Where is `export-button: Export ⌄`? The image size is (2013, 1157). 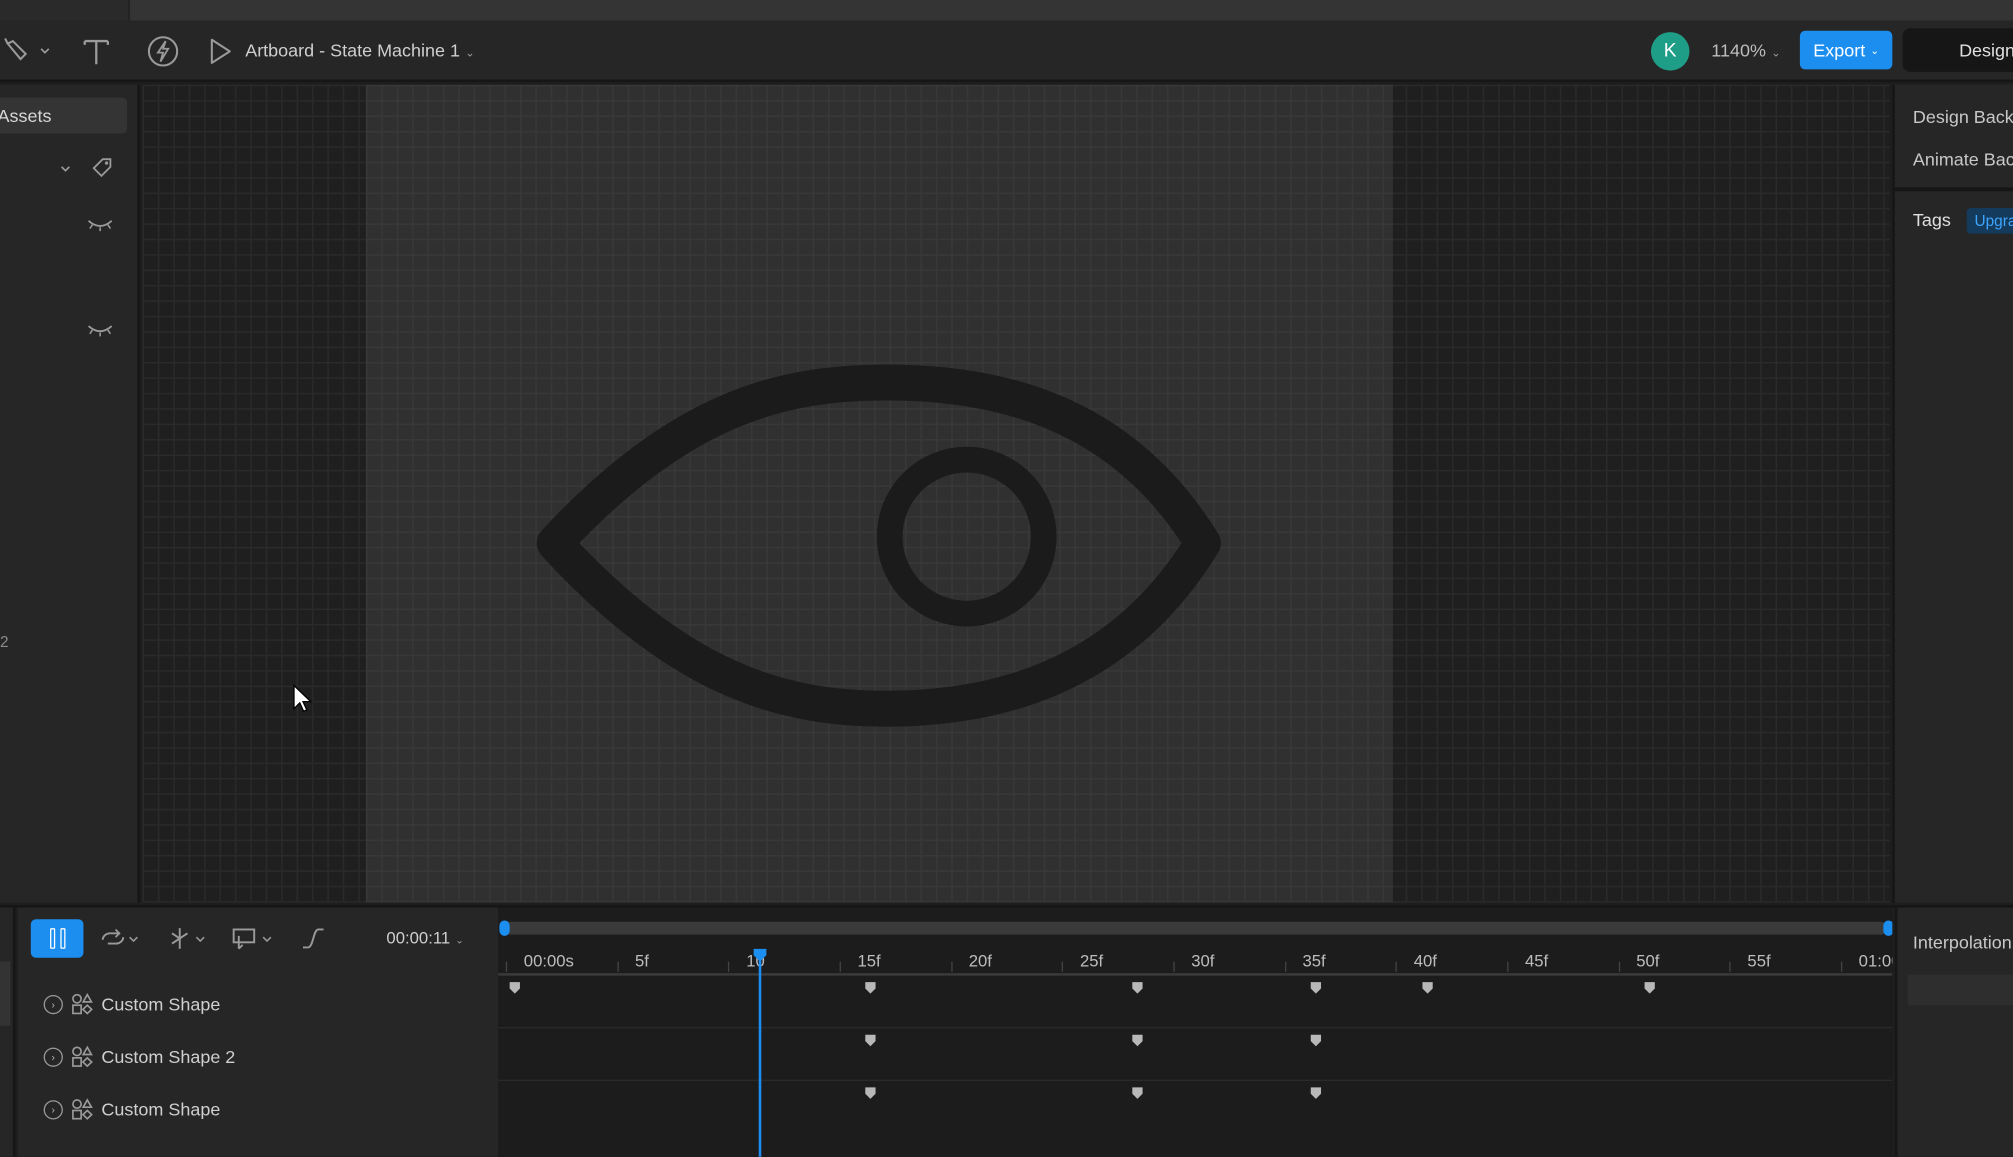 export-button: Export ⌄ is located at coordinates (1846, 50).